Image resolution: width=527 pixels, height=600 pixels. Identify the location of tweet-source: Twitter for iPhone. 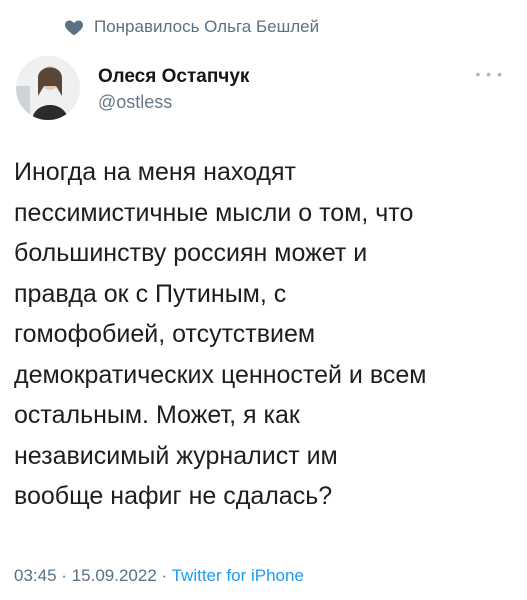
(238, 575).